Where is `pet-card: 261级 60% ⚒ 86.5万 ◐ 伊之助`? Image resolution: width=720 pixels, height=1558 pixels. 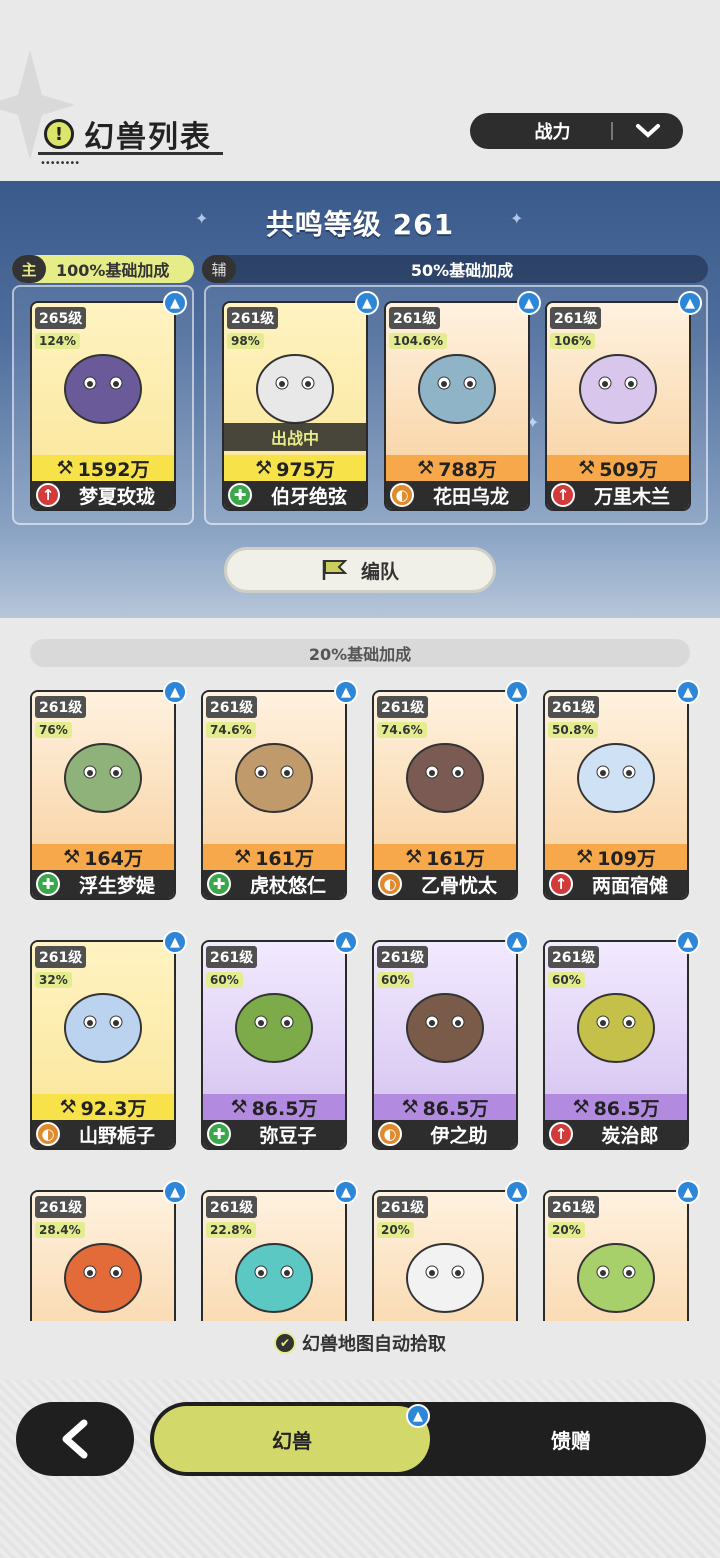 pet-card: 261级 60% ⚒ 86.5万 ◐ 伊之助 is located at coordinates (445, 1045).